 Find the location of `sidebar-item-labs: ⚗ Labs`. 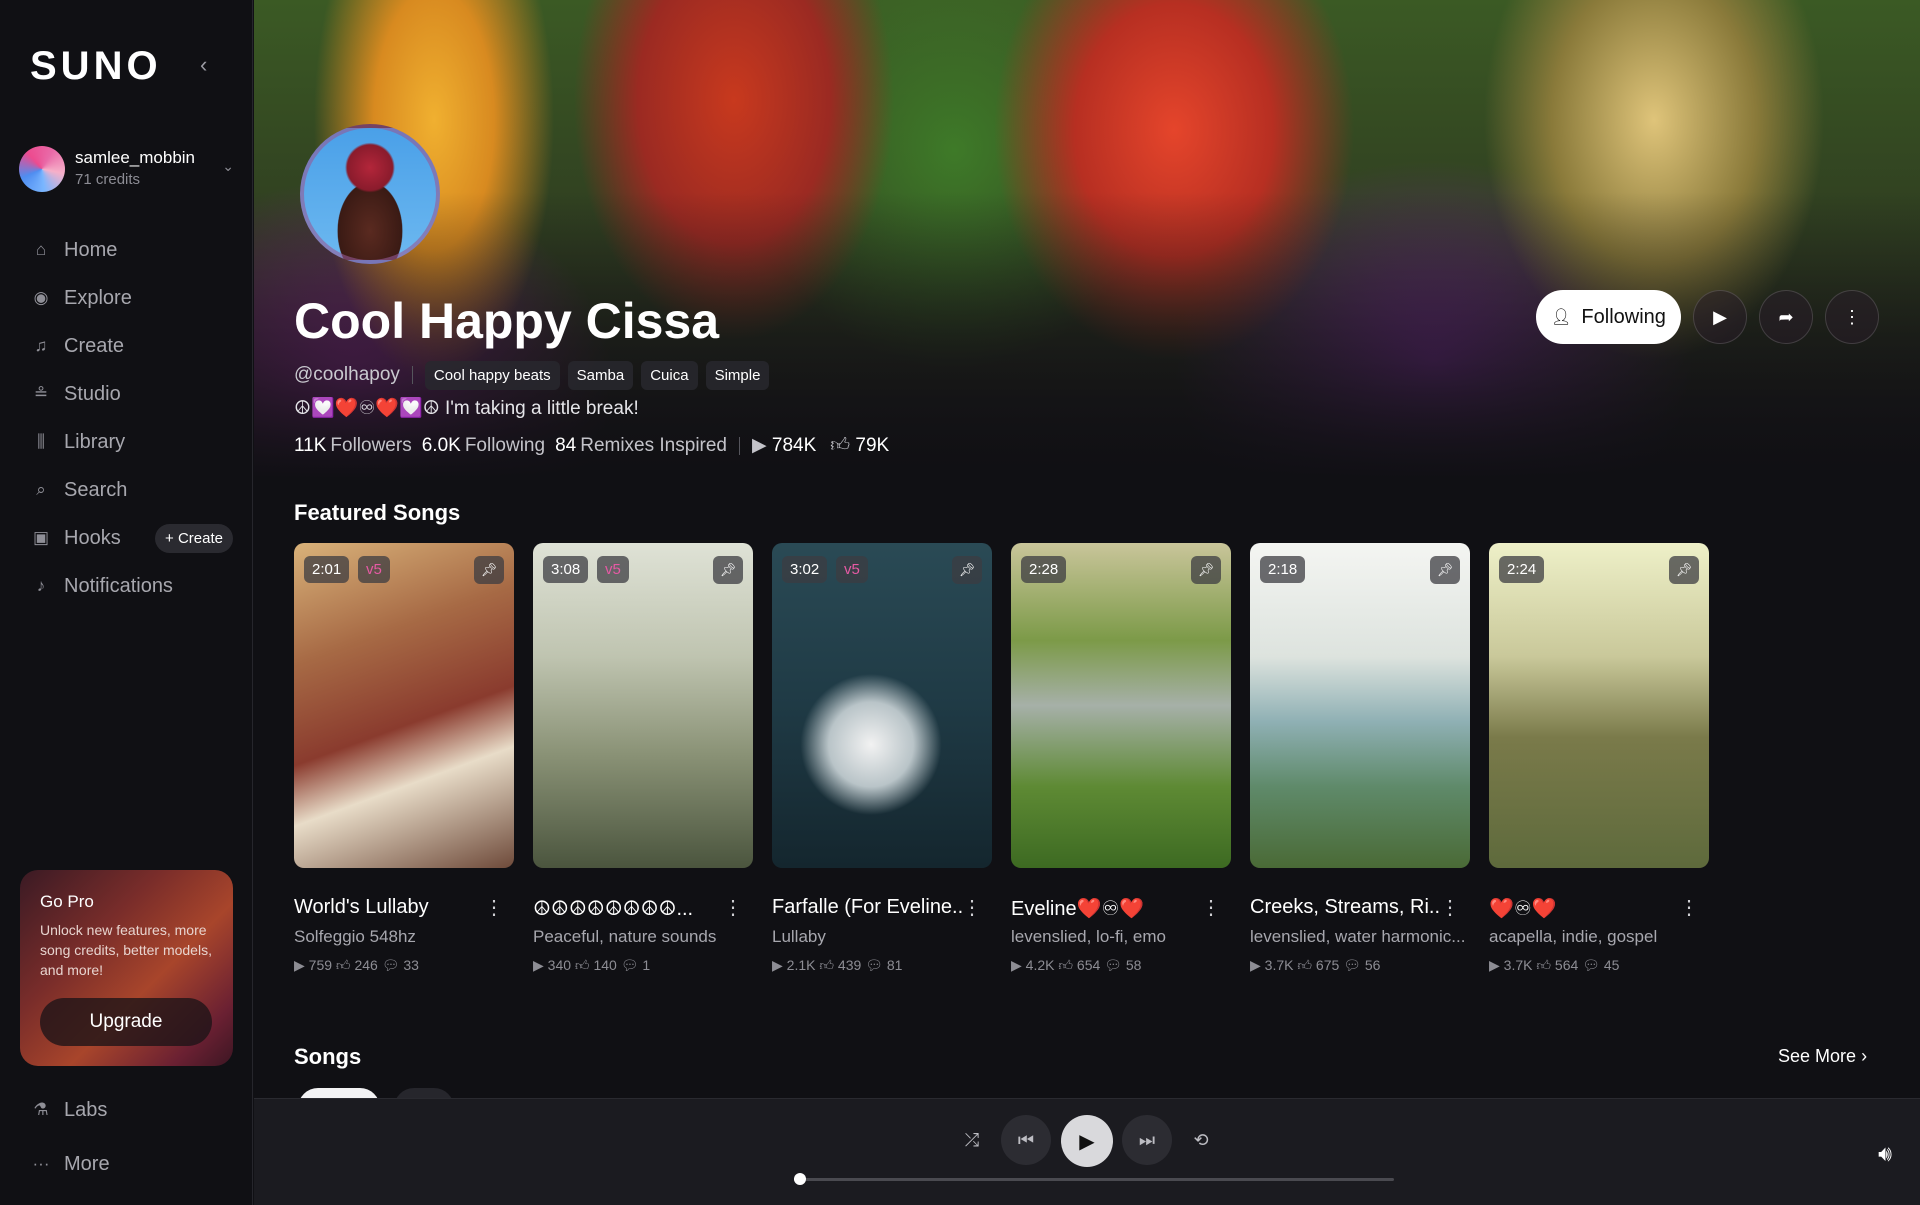

sidebar-item-labs: ⚗ Labs is located at coordinates (137, 1110).